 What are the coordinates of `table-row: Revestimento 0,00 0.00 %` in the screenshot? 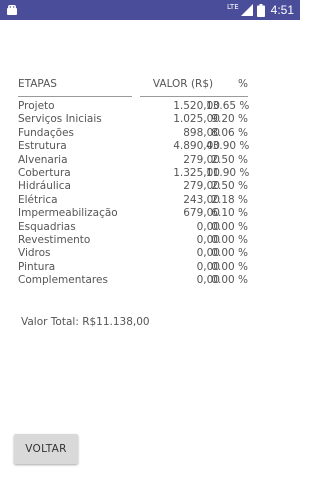 It's located at (138, 240).